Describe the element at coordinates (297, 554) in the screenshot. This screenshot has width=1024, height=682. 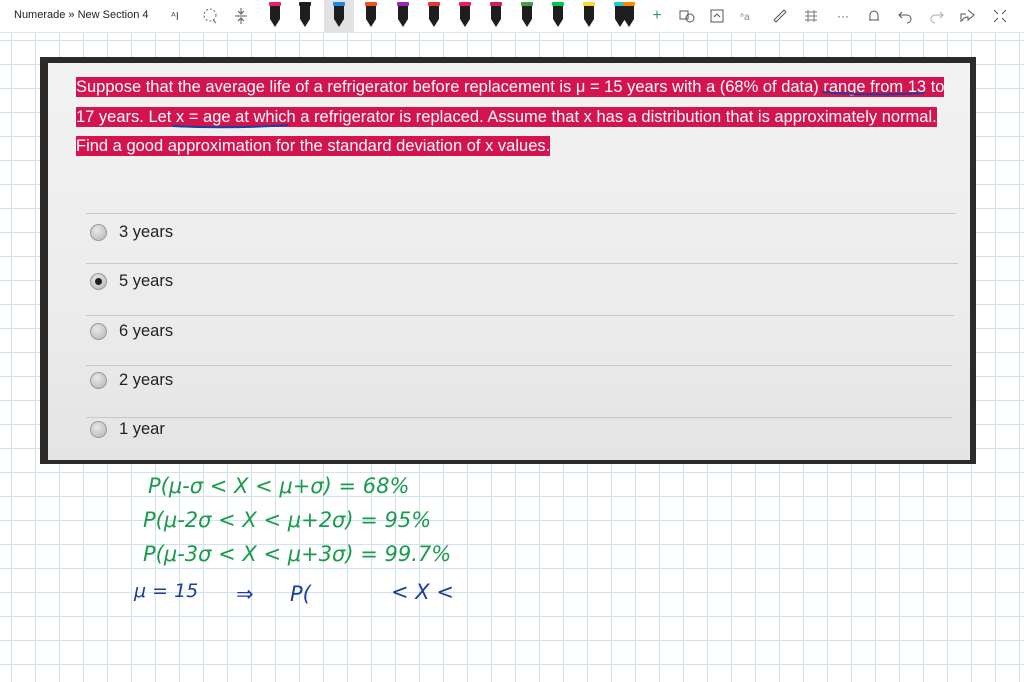
I see `handwritten-line-3: P(μ-3σ < X < μ+3σ) = 99.7%` at that location.